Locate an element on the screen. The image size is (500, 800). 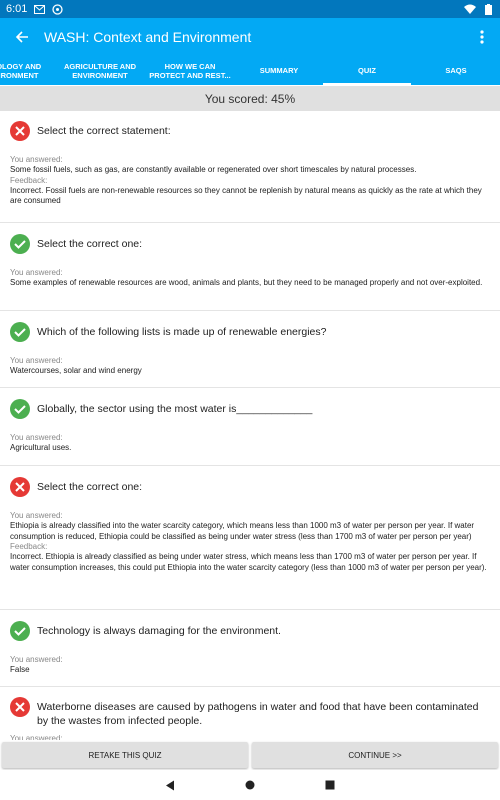
app-bar: WASH: Context and Environment is located at coordinates (250, 37).